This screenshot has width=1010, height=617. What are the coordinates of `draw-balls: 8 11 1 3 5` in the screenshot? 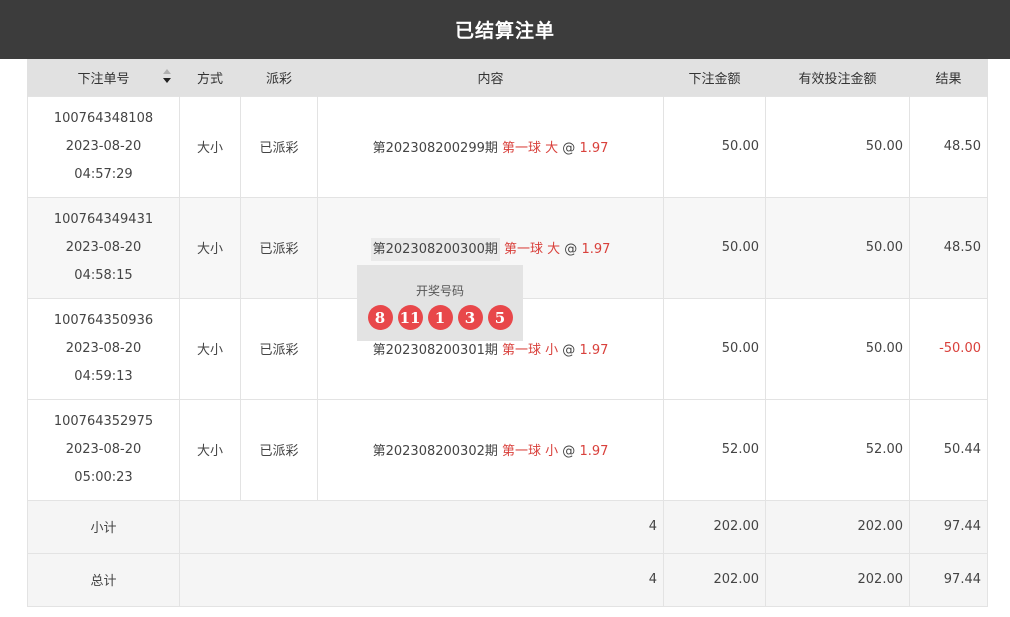 It's located at (440, 317).